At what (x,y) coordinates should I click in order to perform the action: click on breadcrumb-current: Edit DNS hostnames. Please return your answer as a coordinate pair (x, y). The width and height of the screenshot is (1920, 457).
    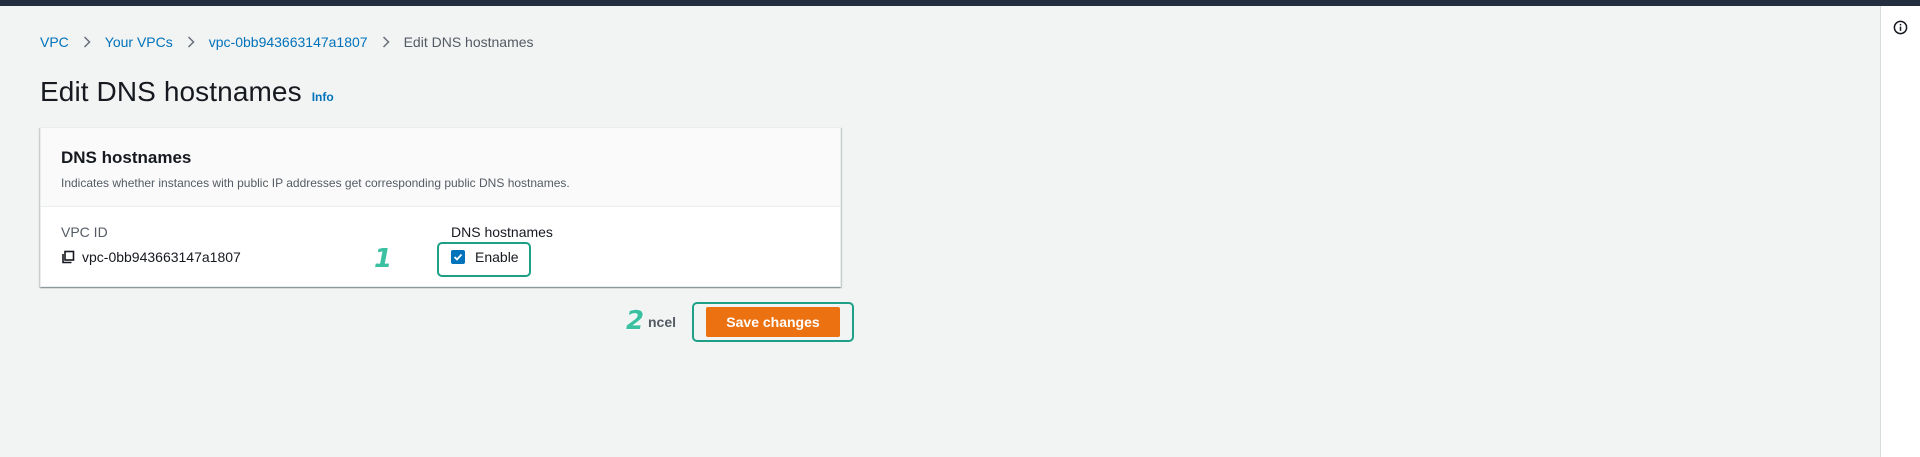
    Looking at the image, I should click on (468, 42).